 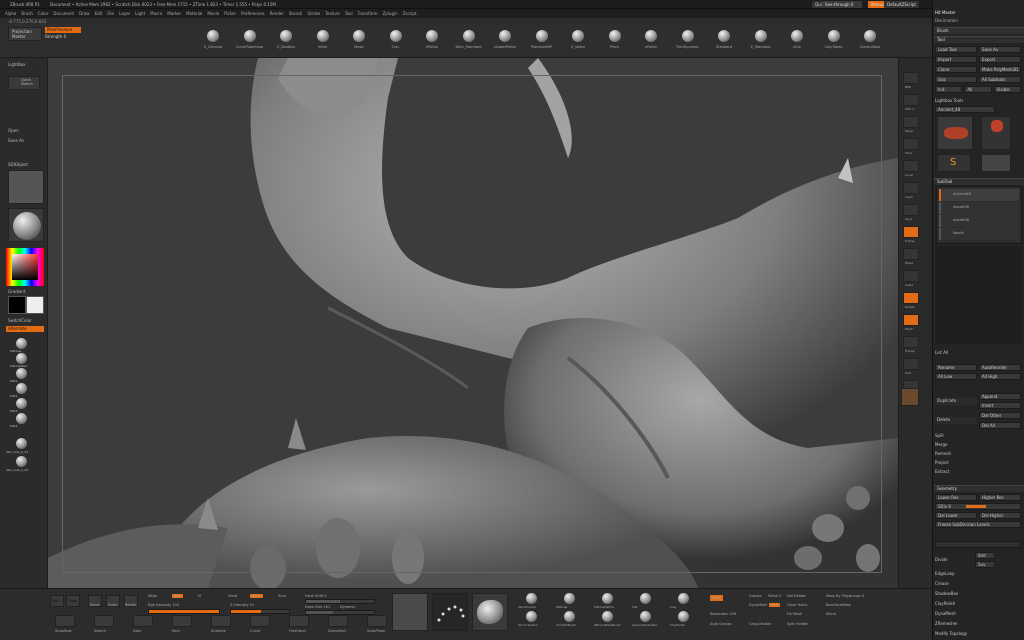 I want to click on tool-clone-button: Clone, so click(x=956, y=69).